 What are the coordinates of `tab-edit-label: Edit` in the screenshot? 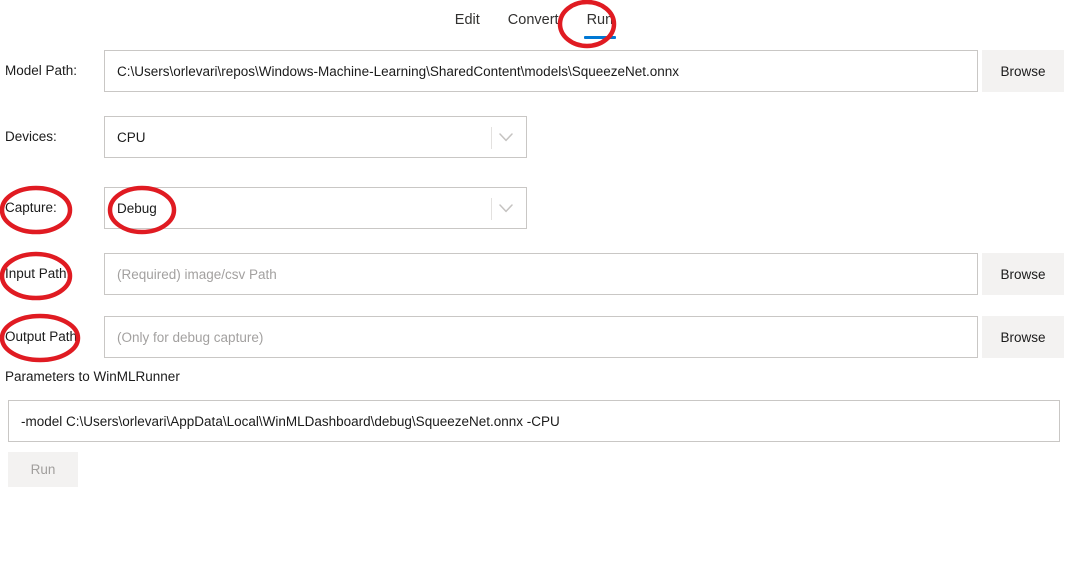 It's located at (467, 20).